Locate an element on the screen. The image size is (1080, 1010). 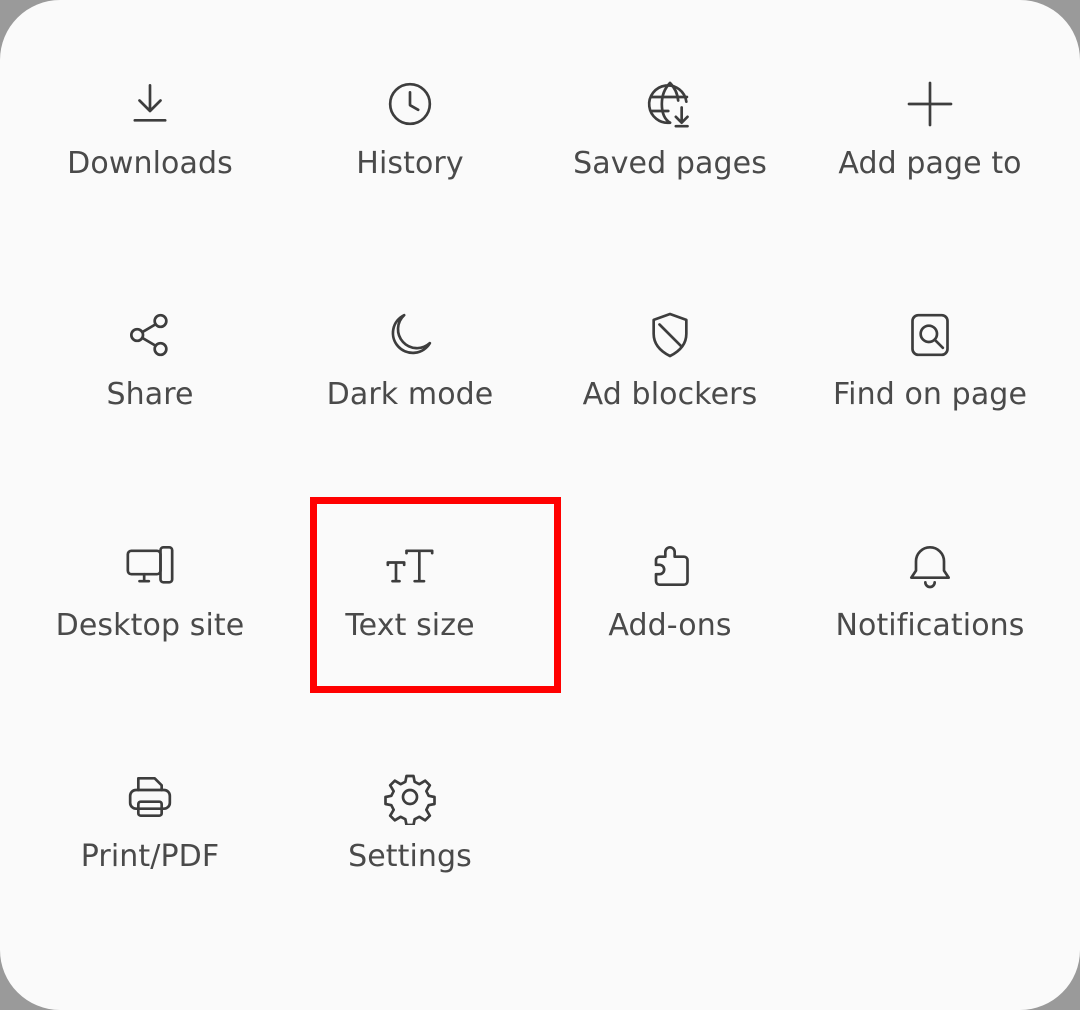
menu-item-label: Share is located at coordinates (150, 394).